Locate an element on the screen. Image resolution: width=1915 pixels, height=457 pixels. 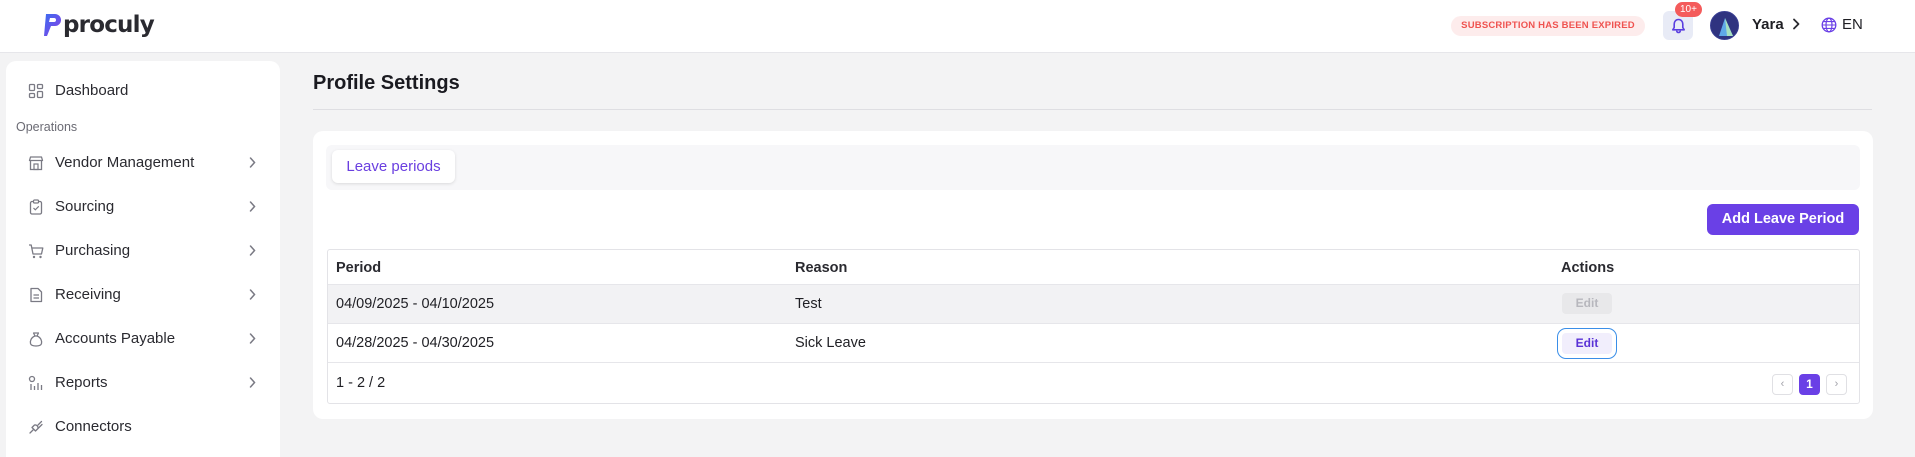
tab-bar is located at coordinates (1093, 167).